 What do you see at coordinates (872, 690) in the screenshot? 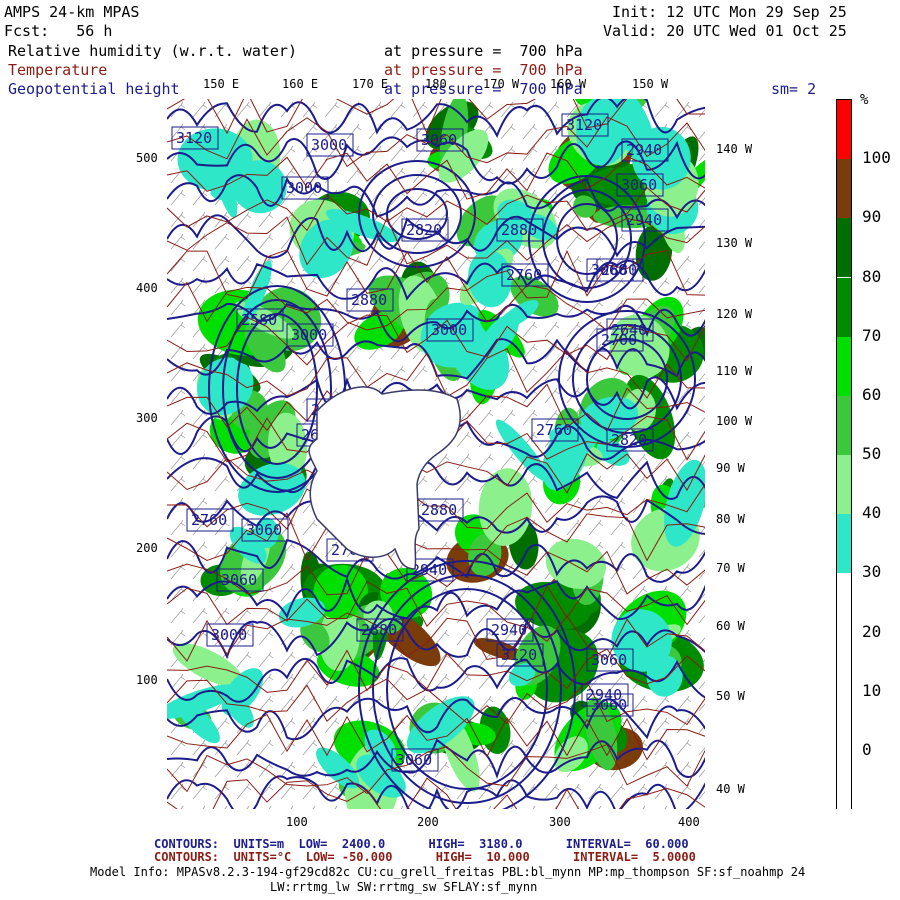
I see `colorbar-tick-label: 10` at bounding box center [872, 690].